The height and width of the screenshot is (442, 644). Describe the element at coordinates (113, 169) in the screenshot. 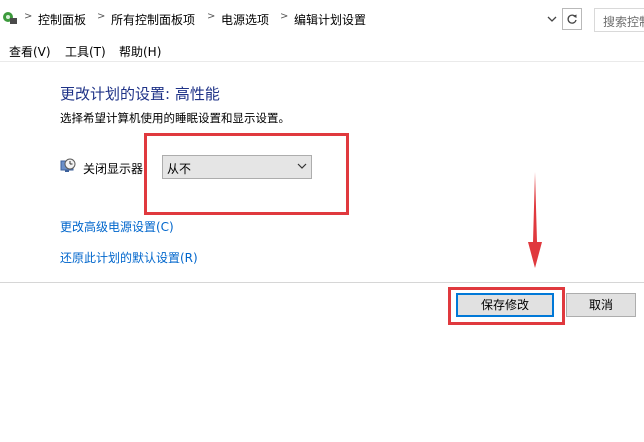

I see `display-off-label: 关闭显示器` at that location.